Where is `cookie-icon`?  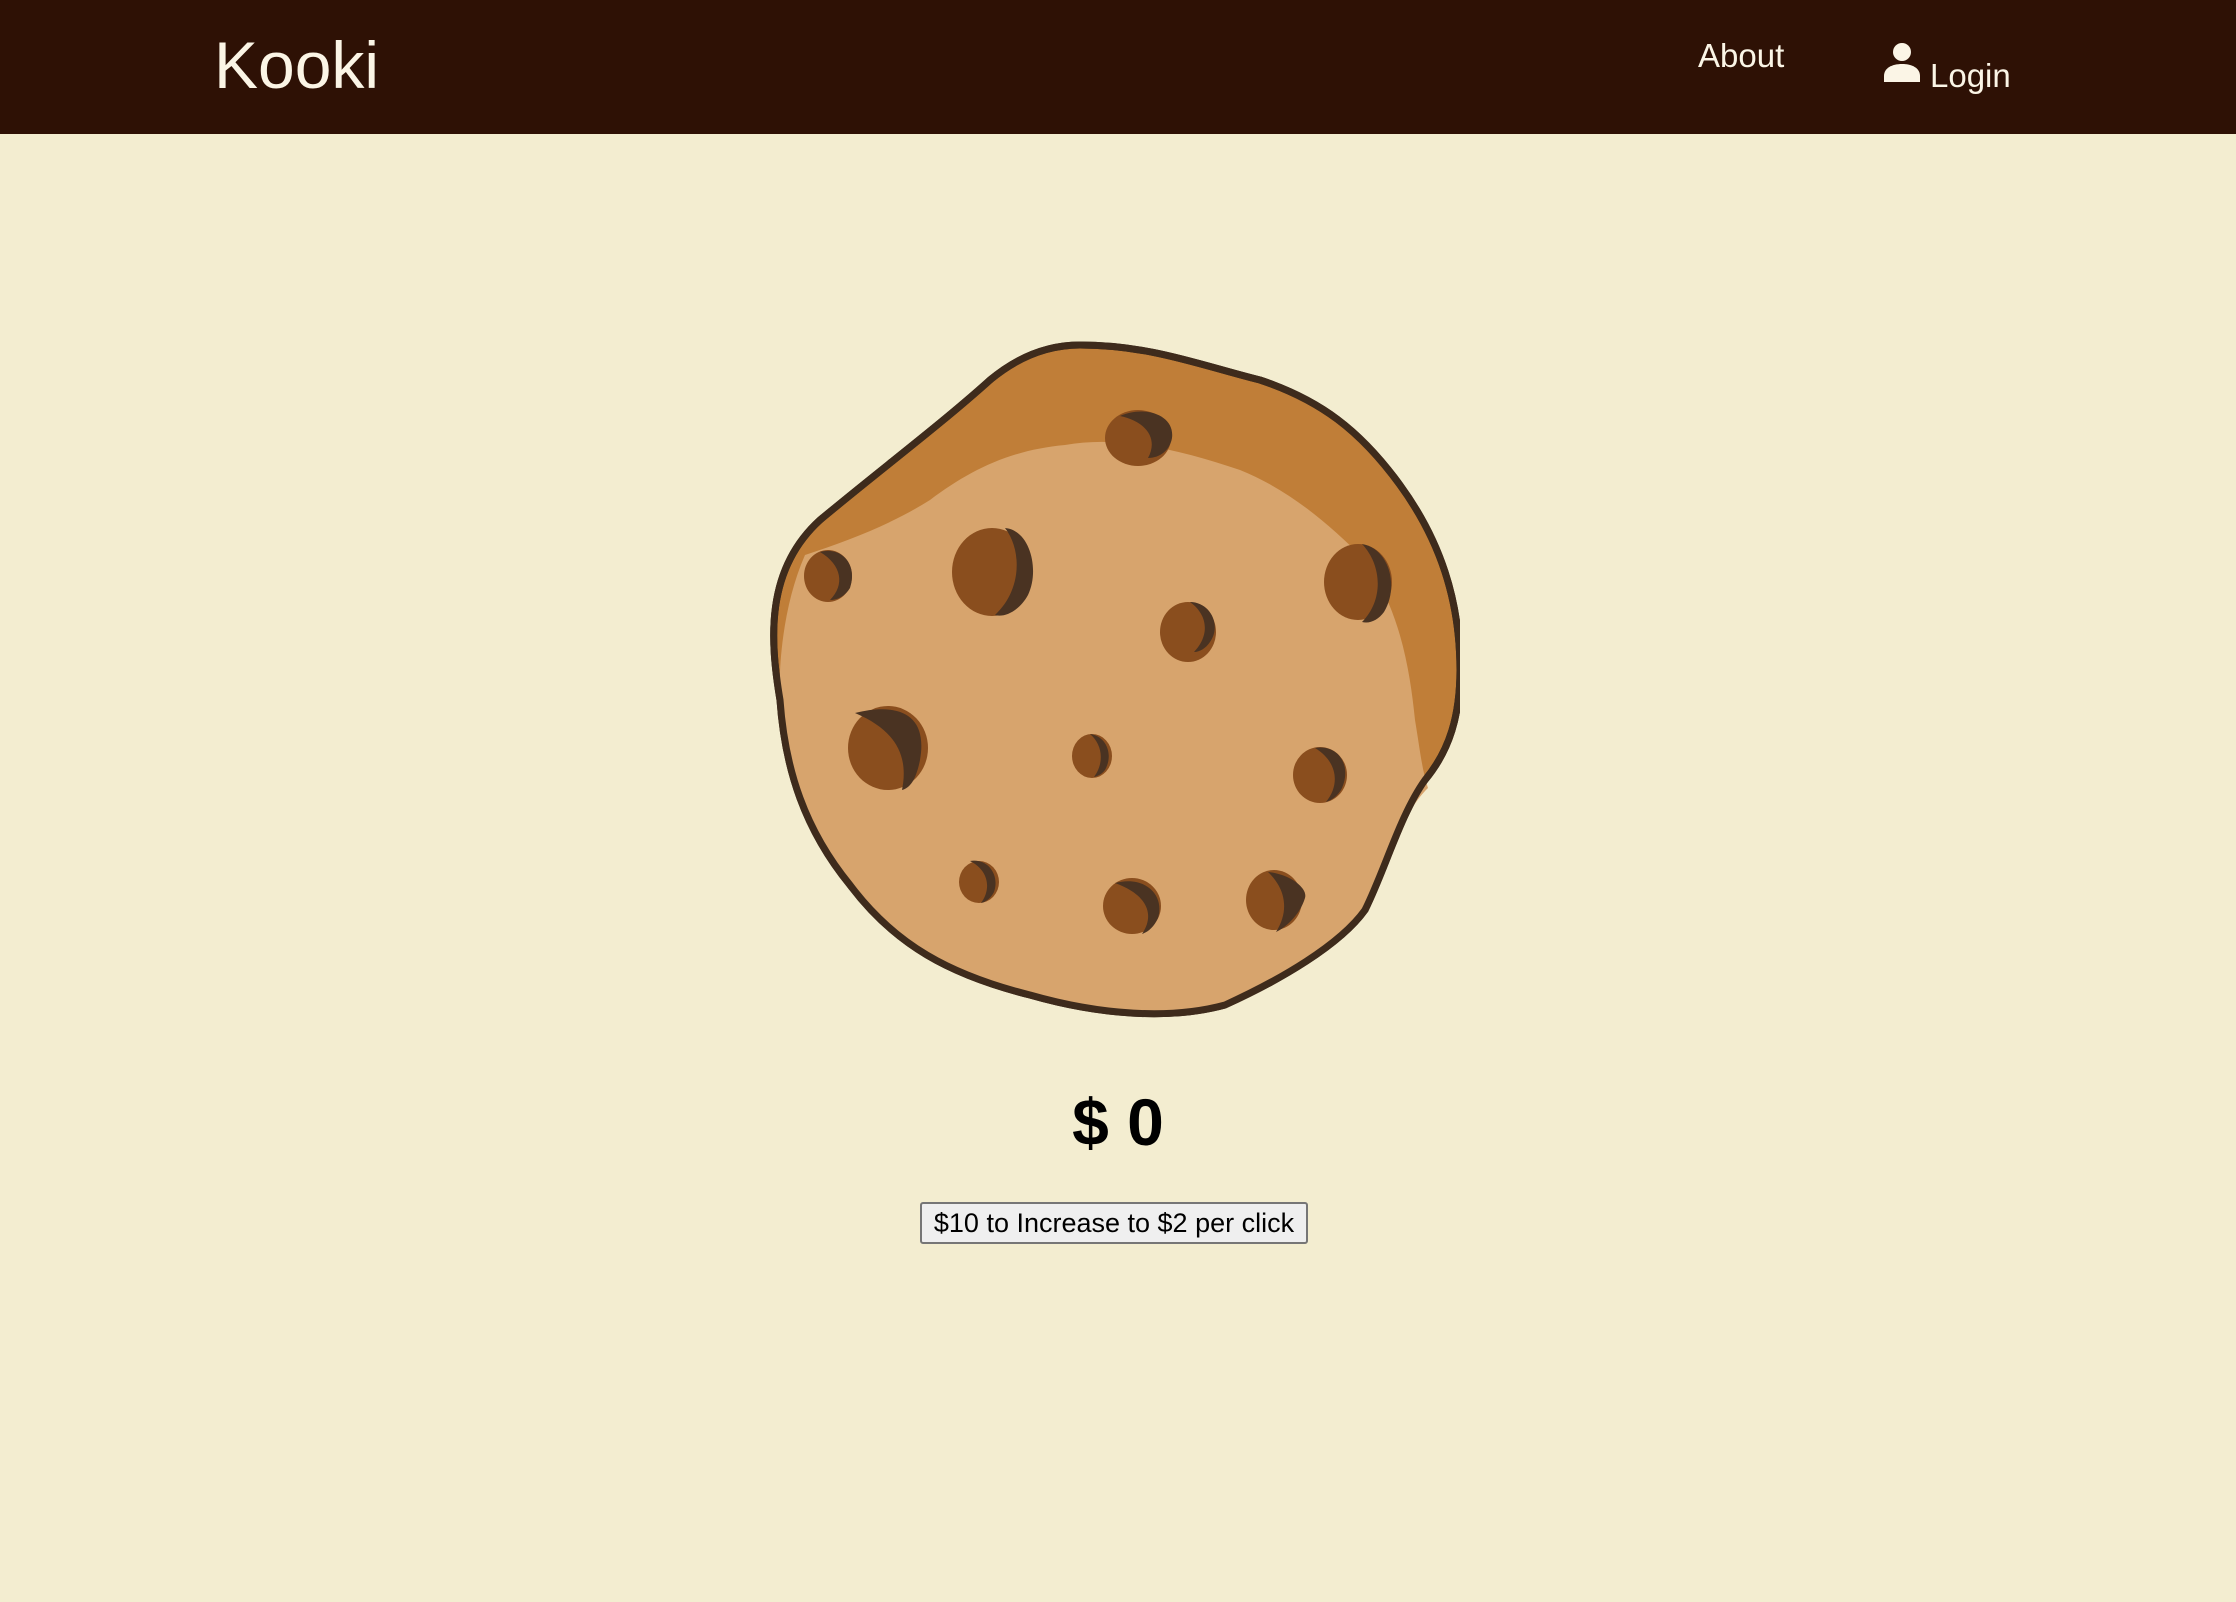
cookie-icon is located at coordinates (1110, 680).